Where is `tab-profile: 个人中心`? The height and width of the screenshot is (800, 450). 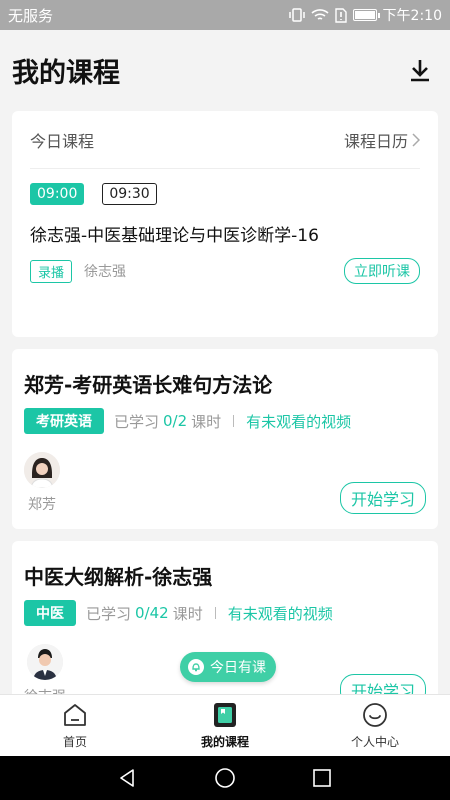
tab-profile: 个人中心 is located at coordinates (375, 725).